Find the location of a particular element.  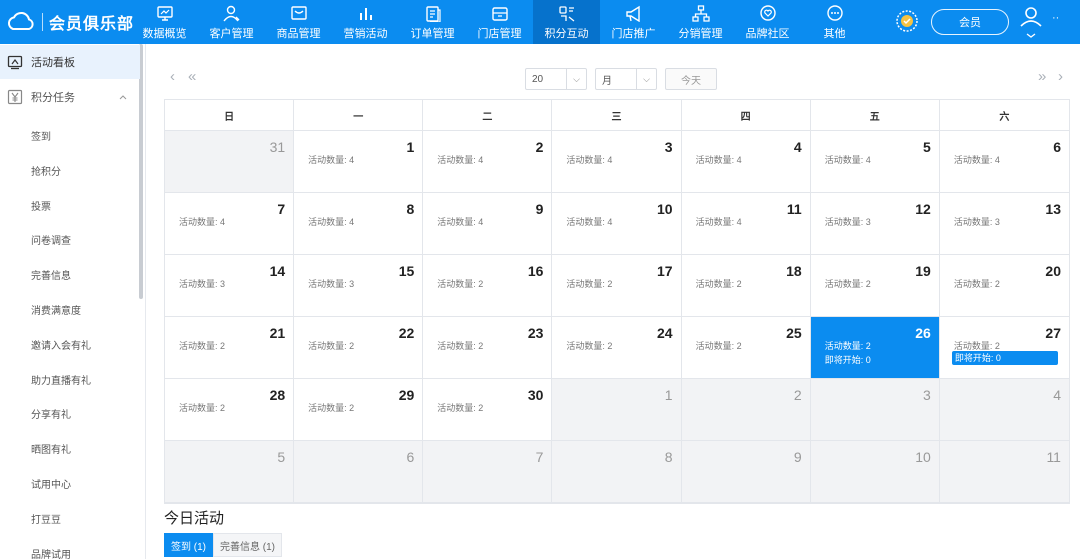

calendar-day-cell: 4 活动数量: 4 is located at coordinates (746, 162).